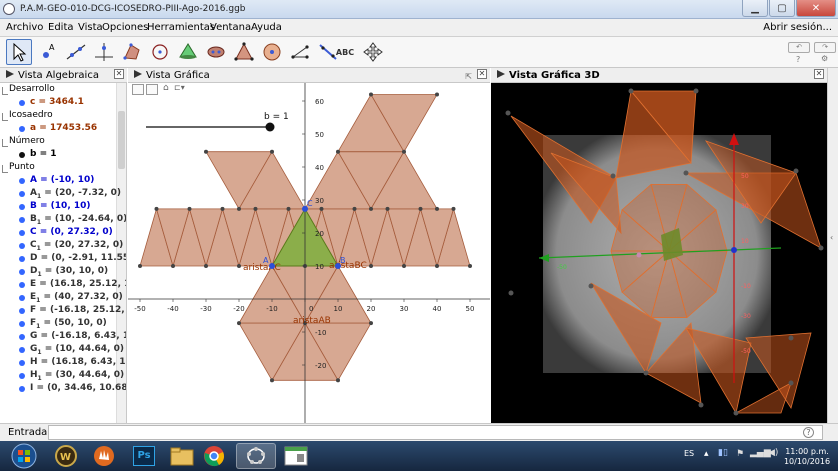 The image size is (838, 471). I want to click on menu-ayuda: Ayuda, so click(266, 27).